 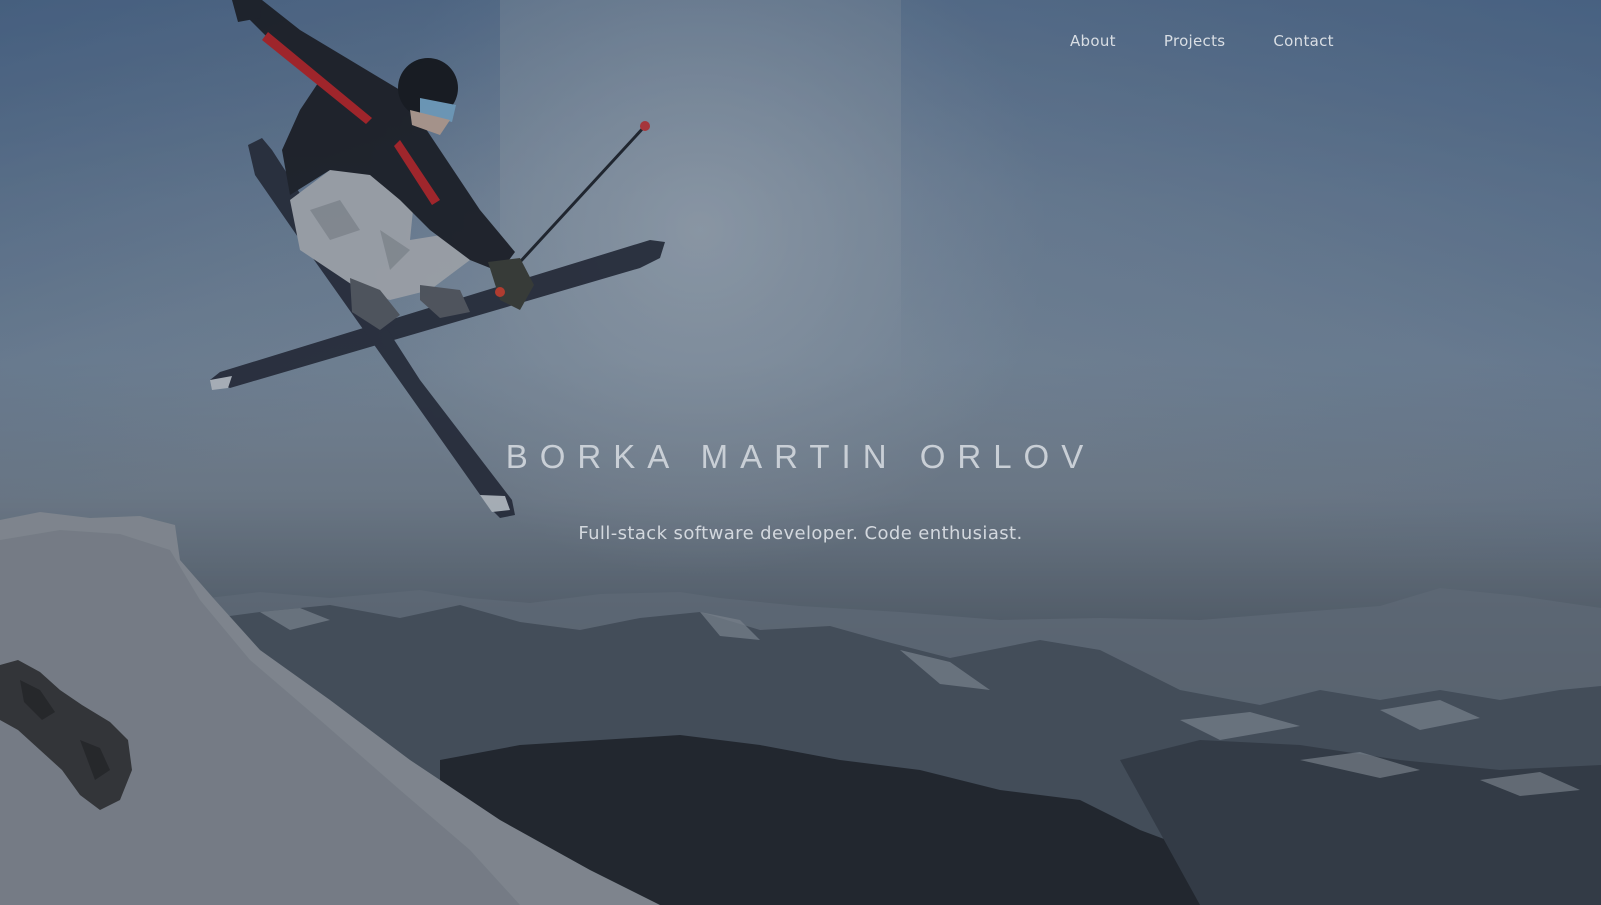 I want to click on top-nav: About Projects Contact, so click(x=1202, y=41).